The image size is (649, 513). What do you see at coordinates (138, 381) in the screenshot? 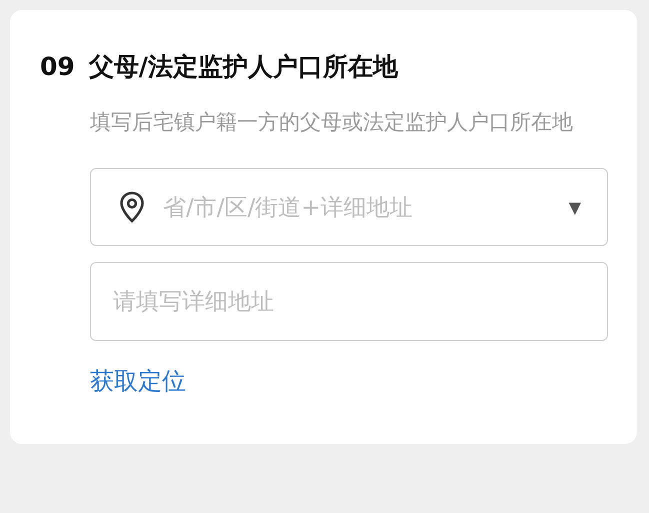
I see `get-location-link: 获取定位` at bounding box center [138, 381].